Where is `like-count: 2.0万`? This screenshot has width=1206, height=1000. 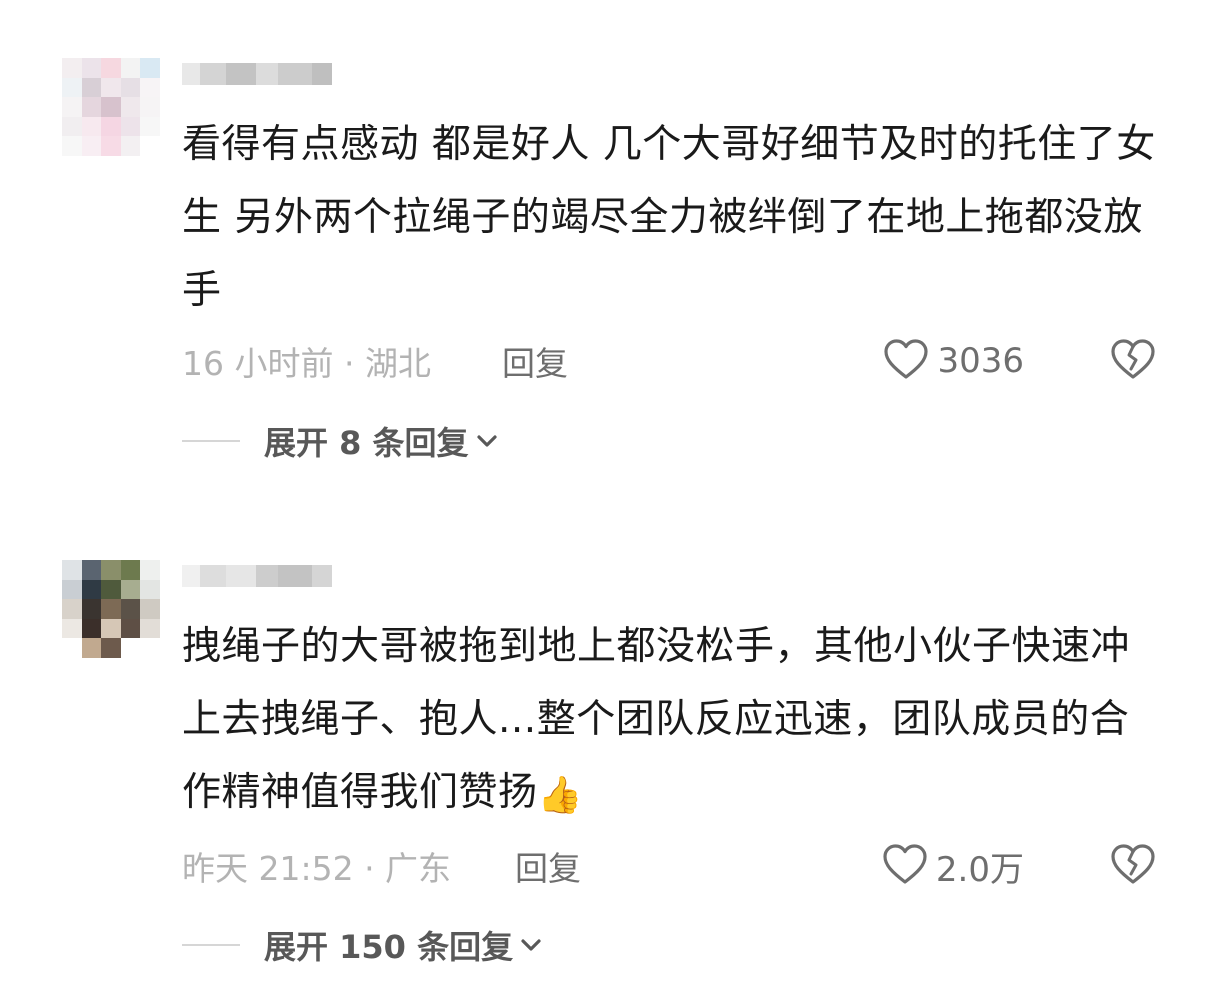
like-count: 2.0万 is located at coordinates (979, 869).